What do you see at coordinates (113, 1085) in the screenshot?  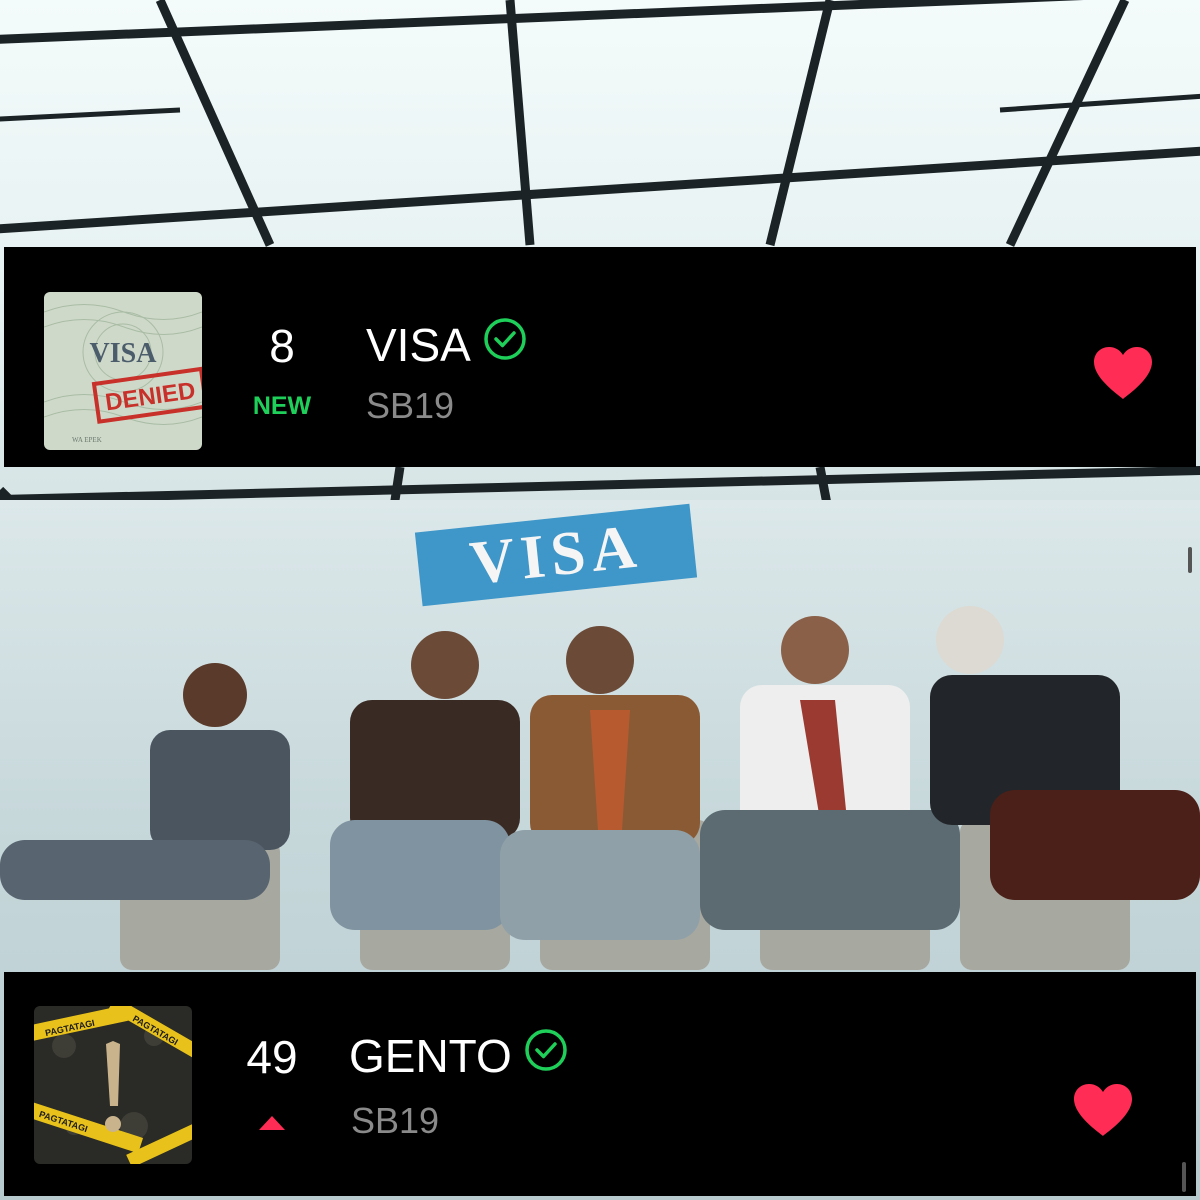 I see `cover-art-gento: PAGTATAGI PAGTATAGI PAGTATAGI` at bounding box center [113, 1085].